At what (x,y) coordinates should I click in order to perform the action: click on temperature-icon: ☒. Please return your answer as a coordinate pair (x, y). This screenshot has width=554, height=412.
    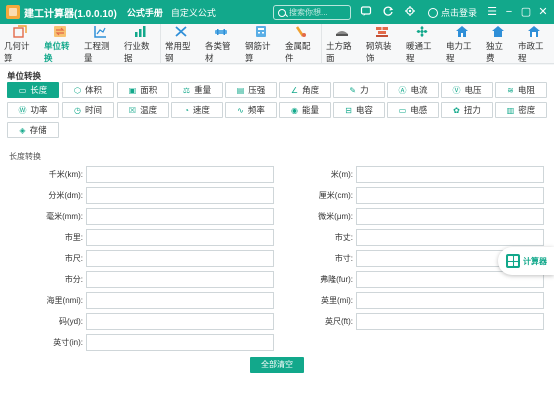
    Looking at the image, I should click on (132, 110).